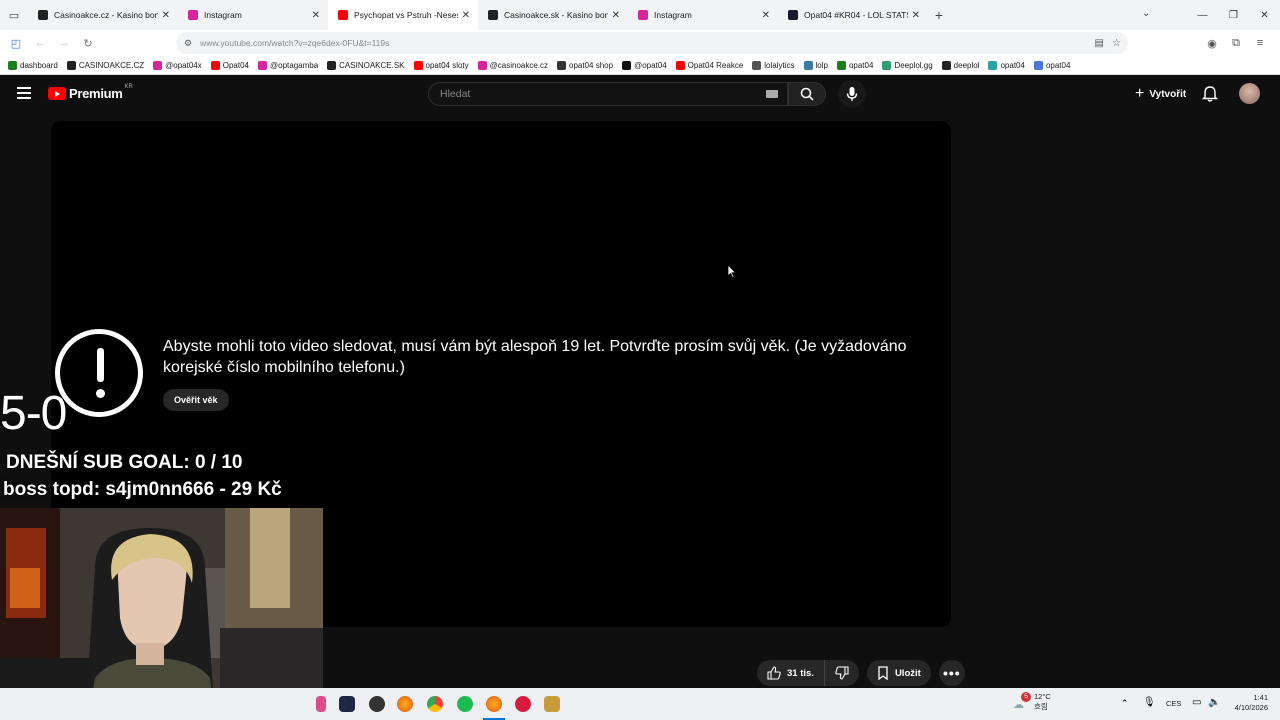  What do you see at coordinates (861, 65) in the screenshot?
I see `bookmark-label: opat04` at bounding box center [861, 65].